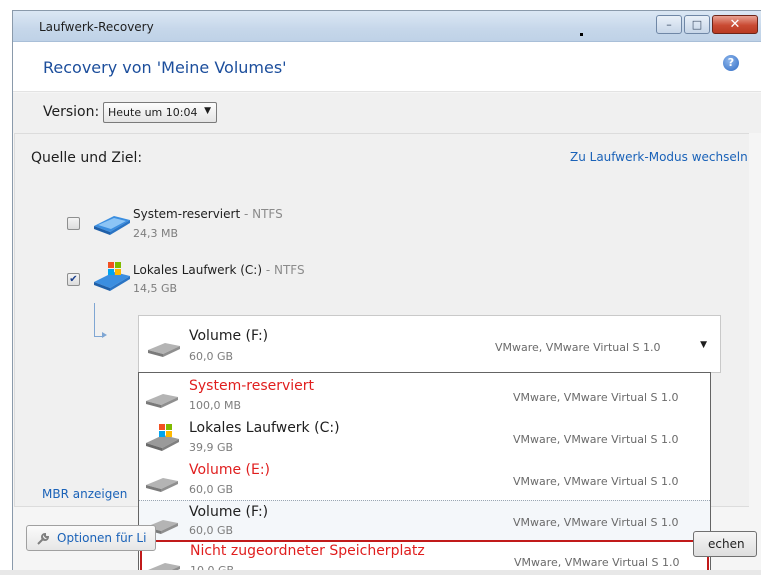 This screenshot has height=575, width=761. I want to click on show-mbr-link: MBR anzeigen, so click(84, 494).